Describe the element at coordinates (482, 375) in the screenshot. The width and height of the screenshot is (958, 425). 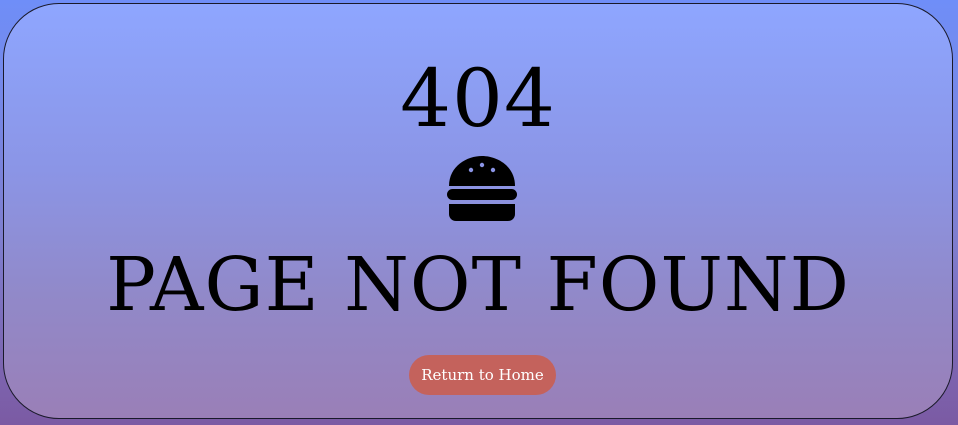
I see `return-home-button: Return to Home` at that location.